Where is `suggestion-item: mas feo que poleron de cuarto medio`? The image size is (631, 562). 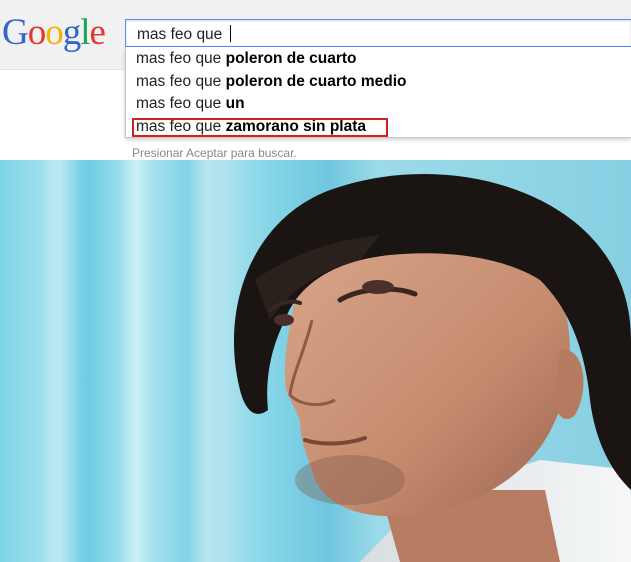 suggestion-item: mas feo que poleron de cuarto medio is located at coordinates (271, 82).